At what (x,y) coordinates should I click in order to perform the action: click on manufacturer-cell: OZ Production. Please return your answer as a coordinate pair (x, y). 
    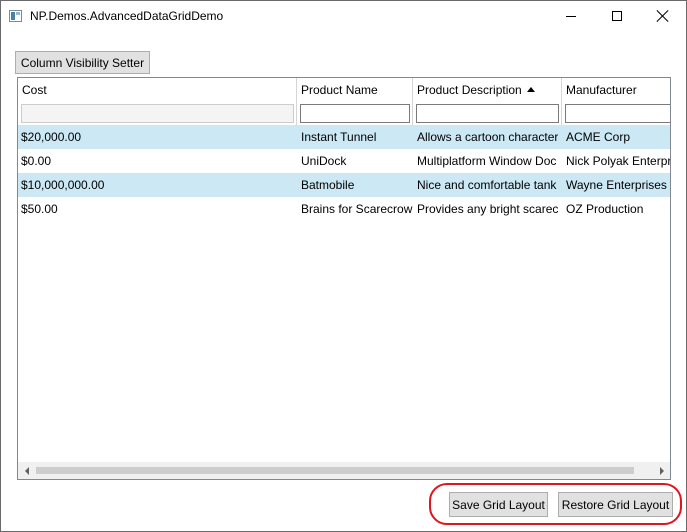
    Looking at the image, I should click on (605, 209).